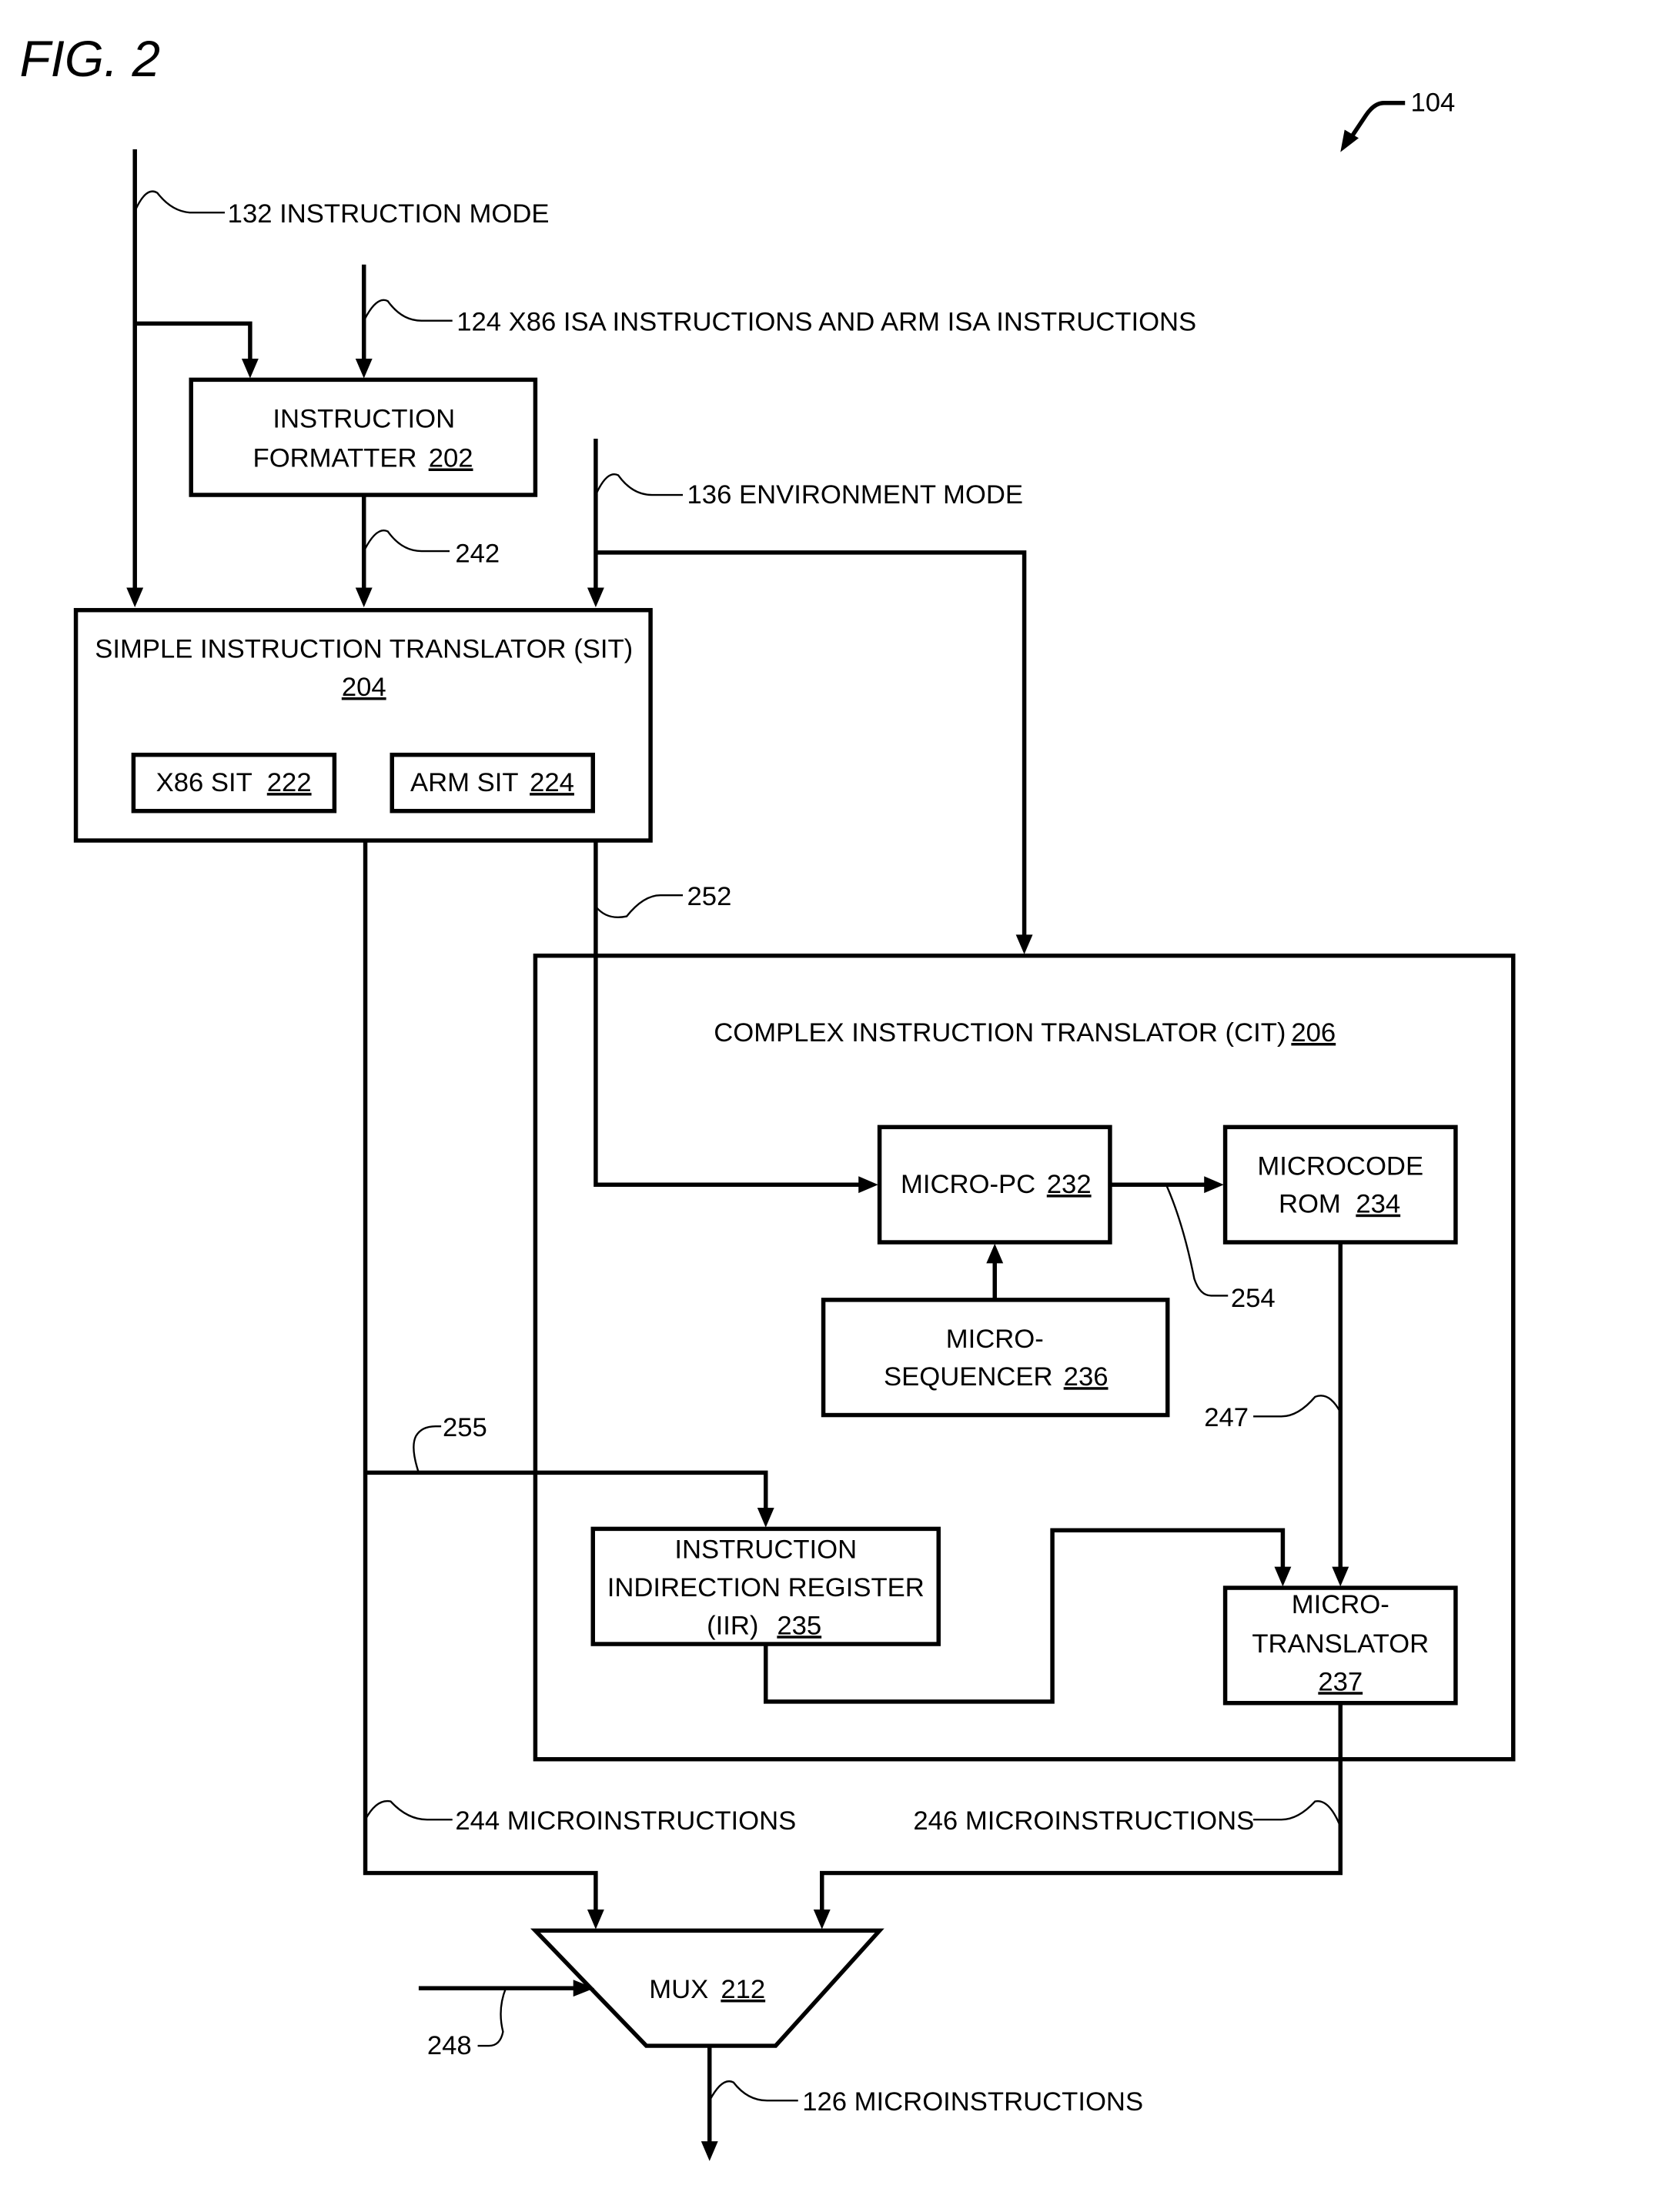 This screenshot has width=1672, height=2212. What do you see at coordinates (335, 459) in the screenshot?
I see `formatter-label-2: FORMATTER` at bounding box center [335, 459].